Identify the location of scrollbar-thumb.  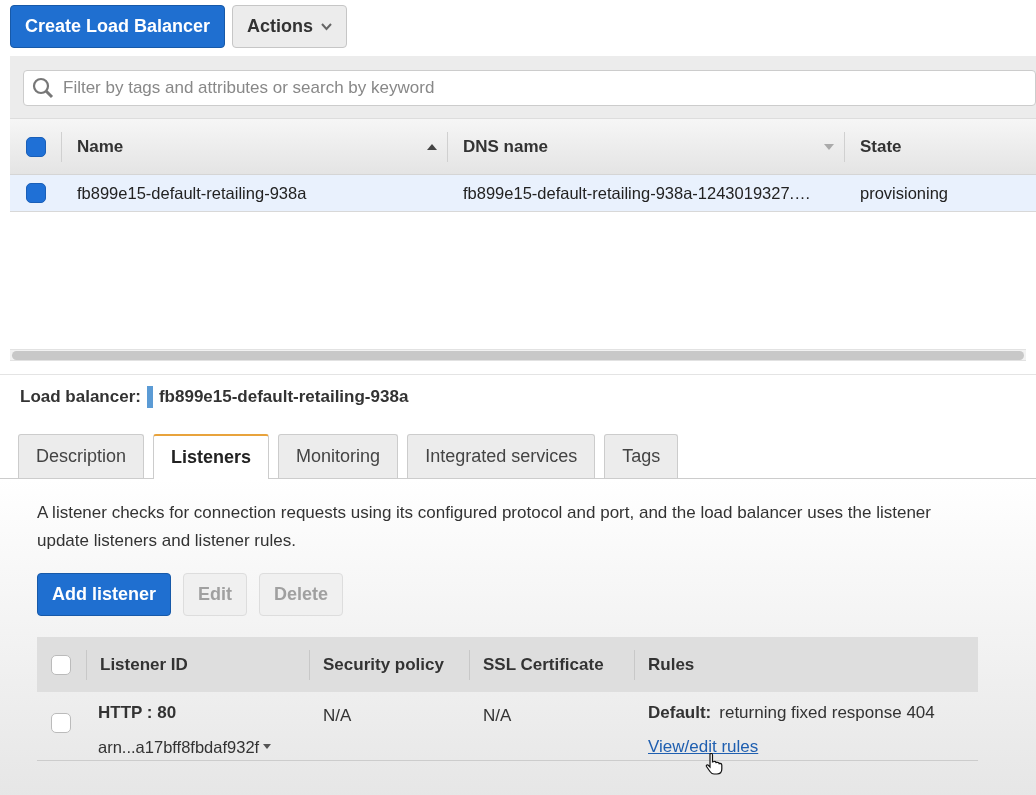
(518, 355).